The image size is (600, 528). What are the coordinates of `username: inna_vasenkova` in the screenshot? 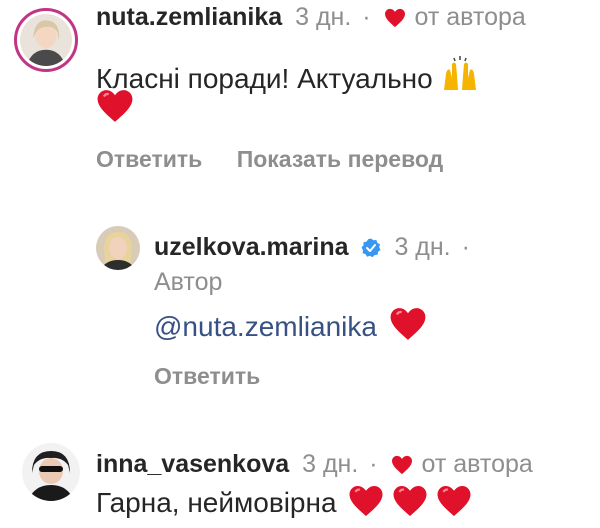 It's located at (192, 464).